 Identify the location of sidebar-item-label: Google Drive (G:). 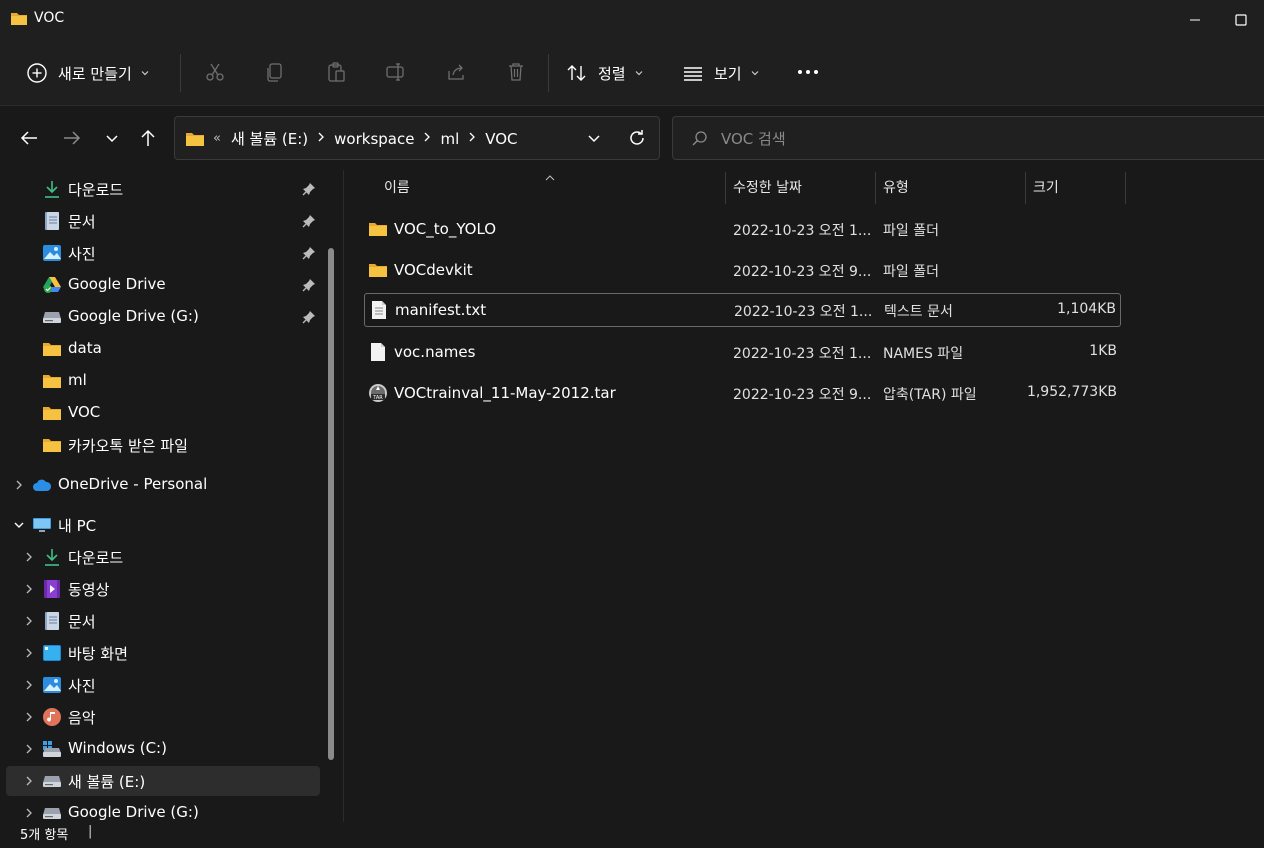
(133, 812).